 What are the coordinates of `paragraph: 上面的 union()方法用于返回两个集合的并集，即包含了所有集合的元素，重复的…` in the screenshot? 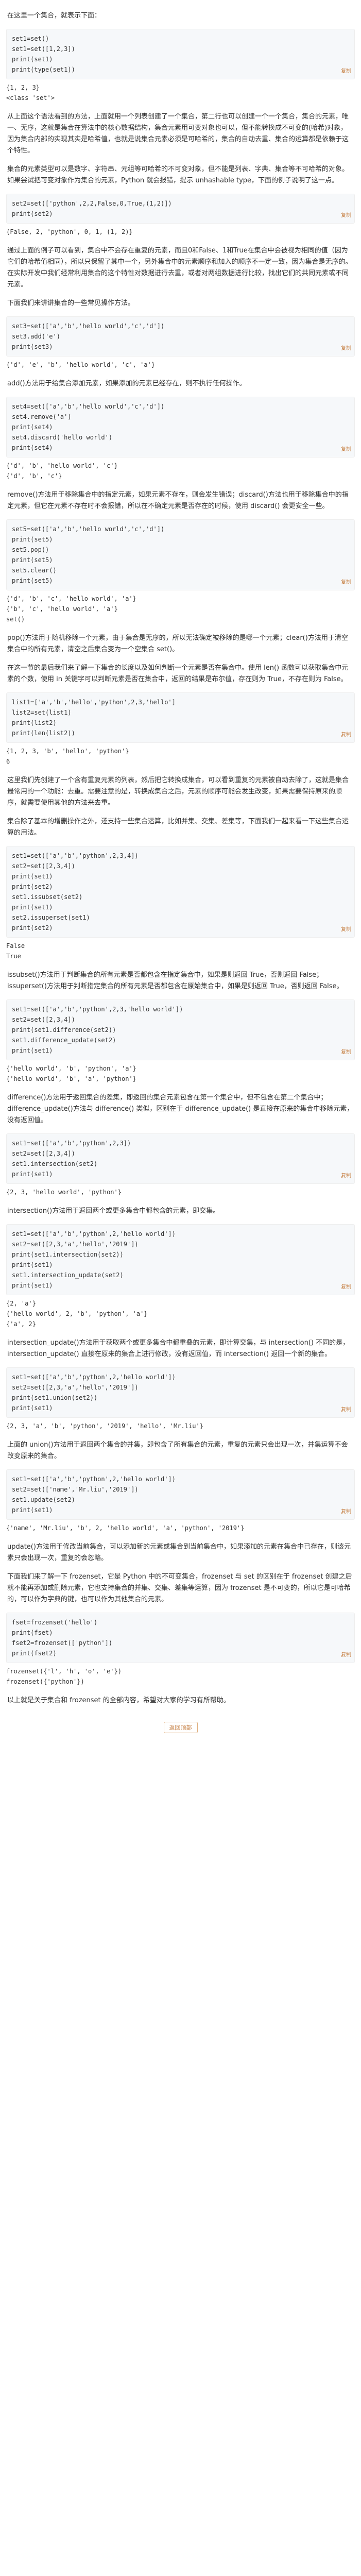 It's located at (177, 1451).